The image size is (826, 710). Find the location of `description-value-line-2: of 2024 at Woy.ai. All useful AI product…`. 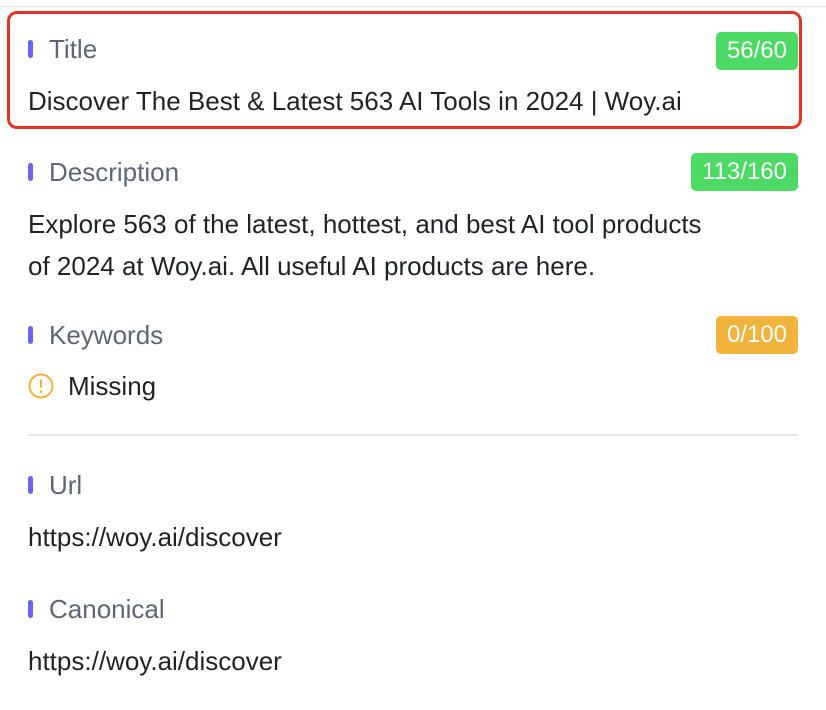

description-value-line-2: of 2024 at Woy.ai. All useful AI product… is located at coordinates (312, 266).